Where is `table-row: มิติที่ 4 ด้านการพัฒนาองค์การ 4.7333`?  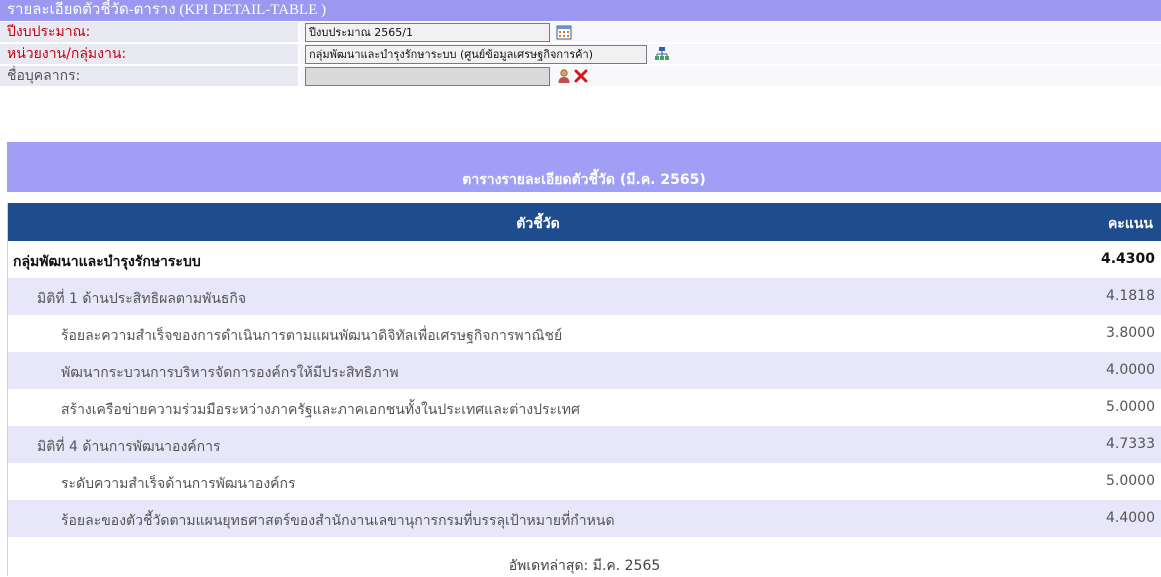 table-row: มิติที่ 4 ด้านการพัฒนาองค์การ 4.7333 is located at coordinates (584, 444).